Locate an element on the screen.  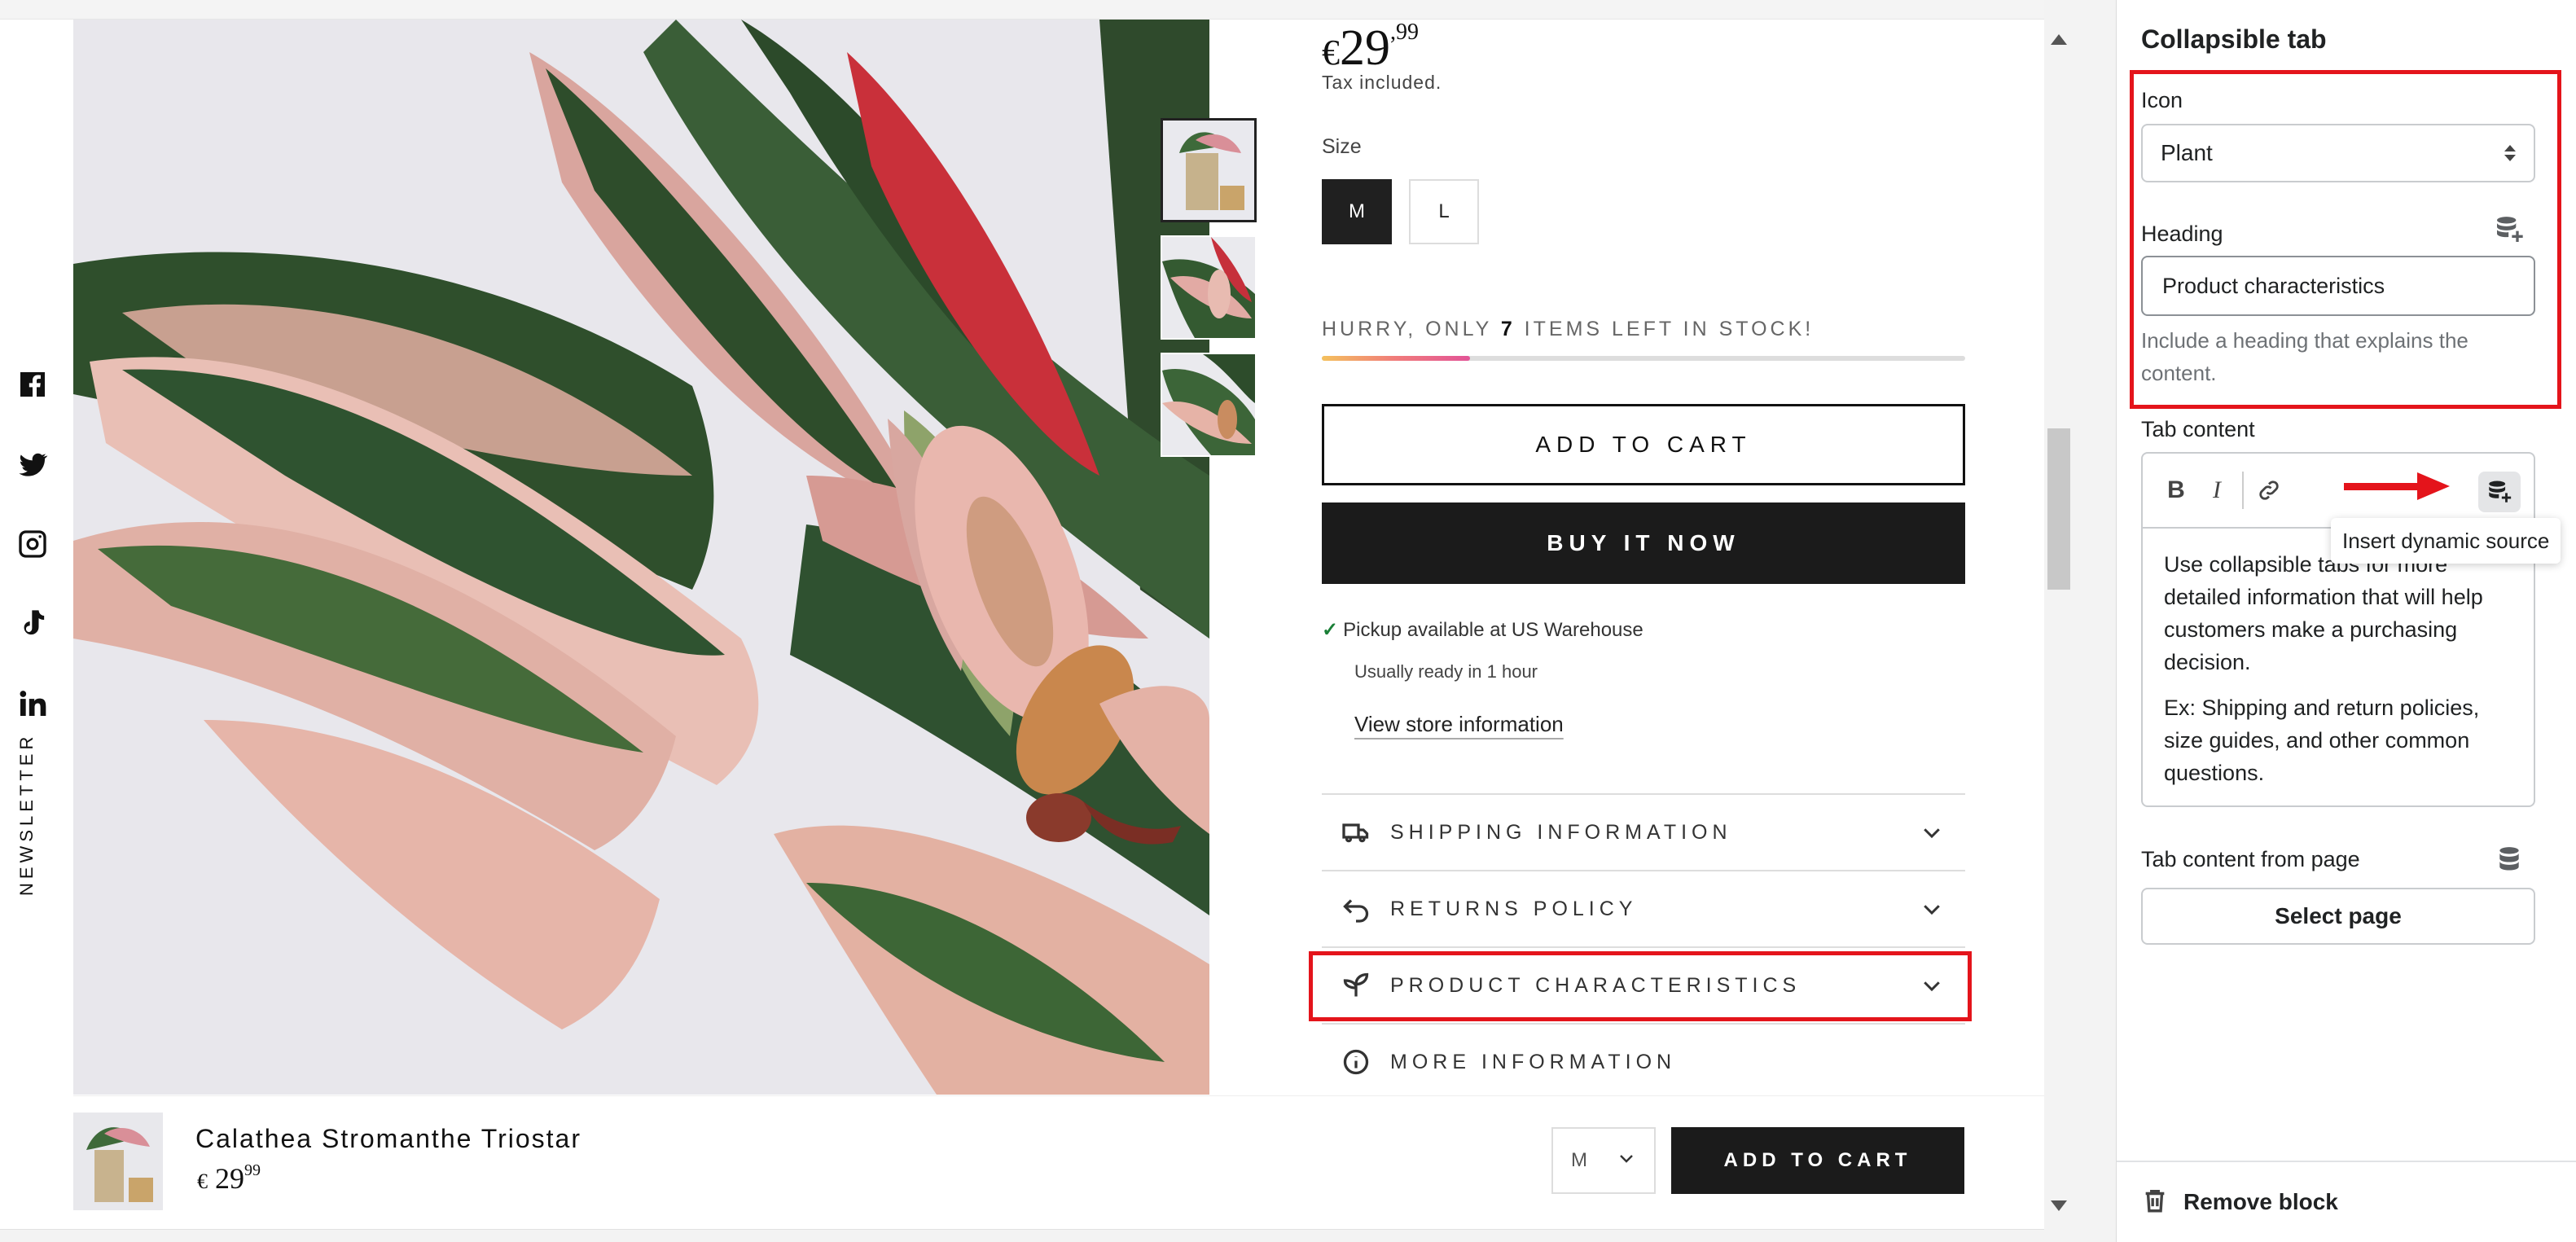
panel-title: Collapsible tab is located at coordinates (2234, 39).